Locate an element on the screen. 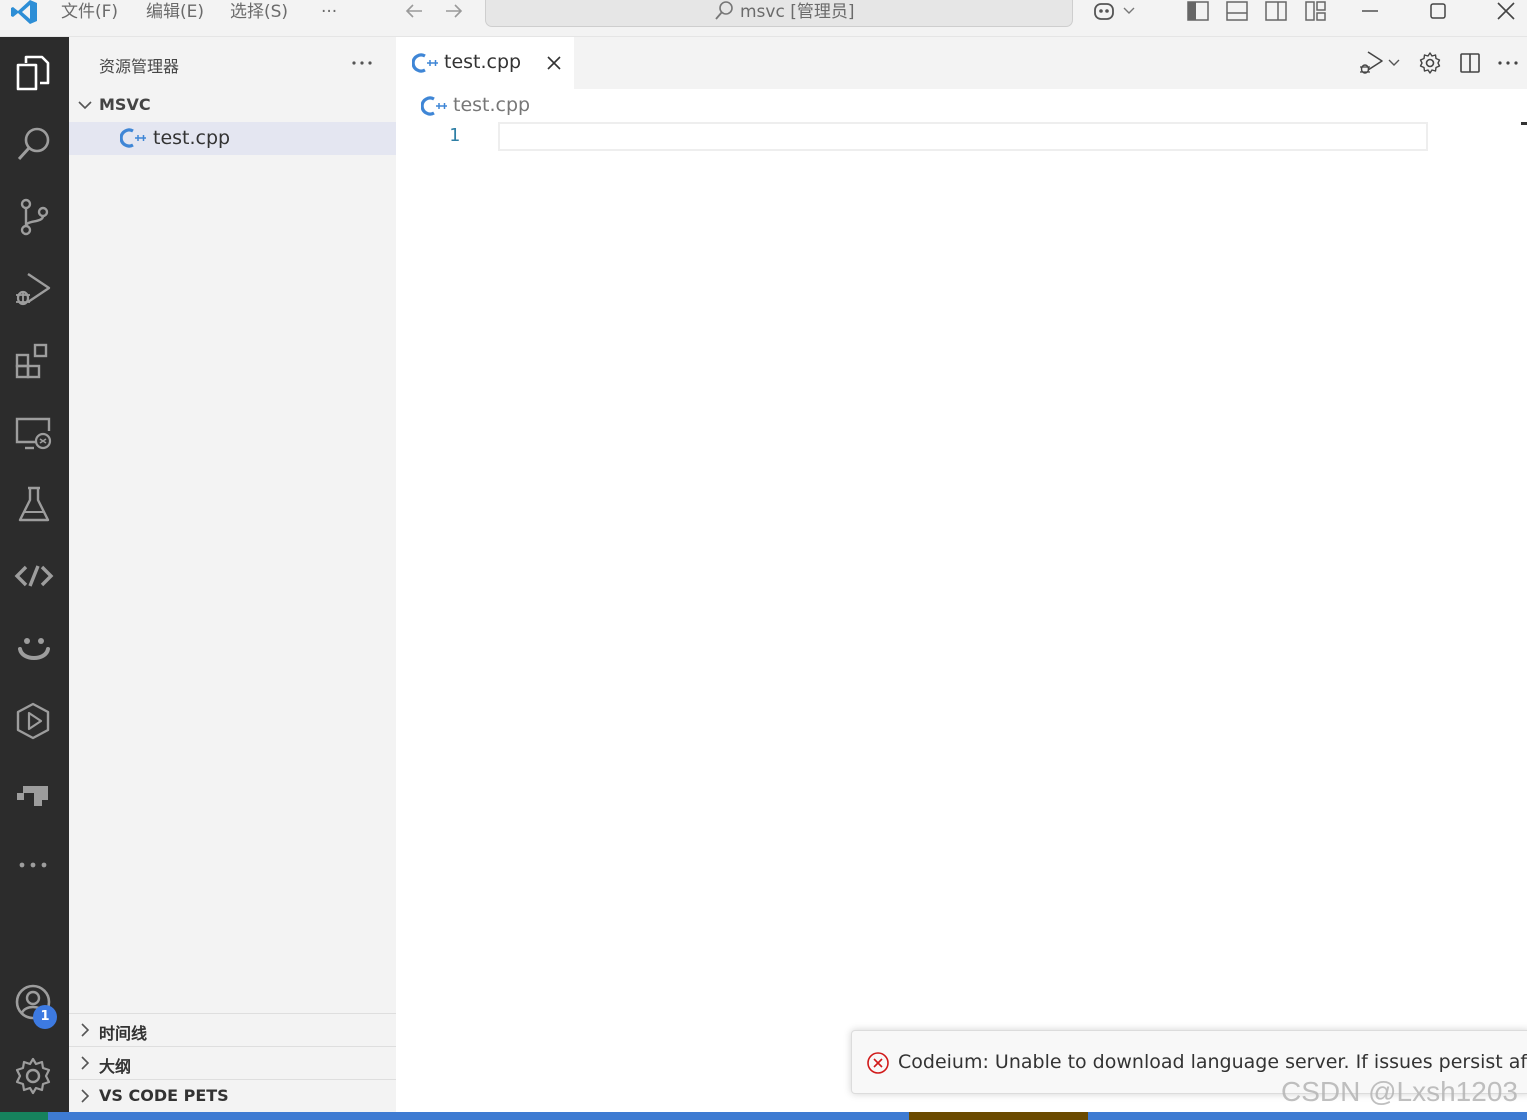  toggle-sidebar-icon is located at coordinates (1198, 12).